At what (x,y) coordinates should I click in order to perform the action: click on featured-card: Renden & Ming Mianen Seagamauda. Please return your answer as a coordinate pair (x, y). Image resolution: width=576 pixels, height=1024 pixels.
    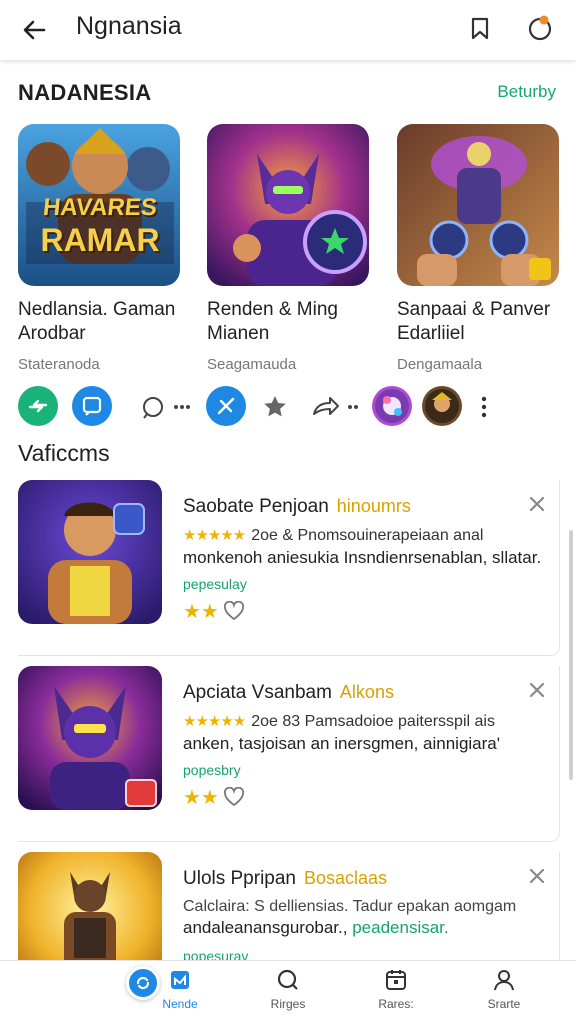
    Looking at the image, I should click on (290, 248).